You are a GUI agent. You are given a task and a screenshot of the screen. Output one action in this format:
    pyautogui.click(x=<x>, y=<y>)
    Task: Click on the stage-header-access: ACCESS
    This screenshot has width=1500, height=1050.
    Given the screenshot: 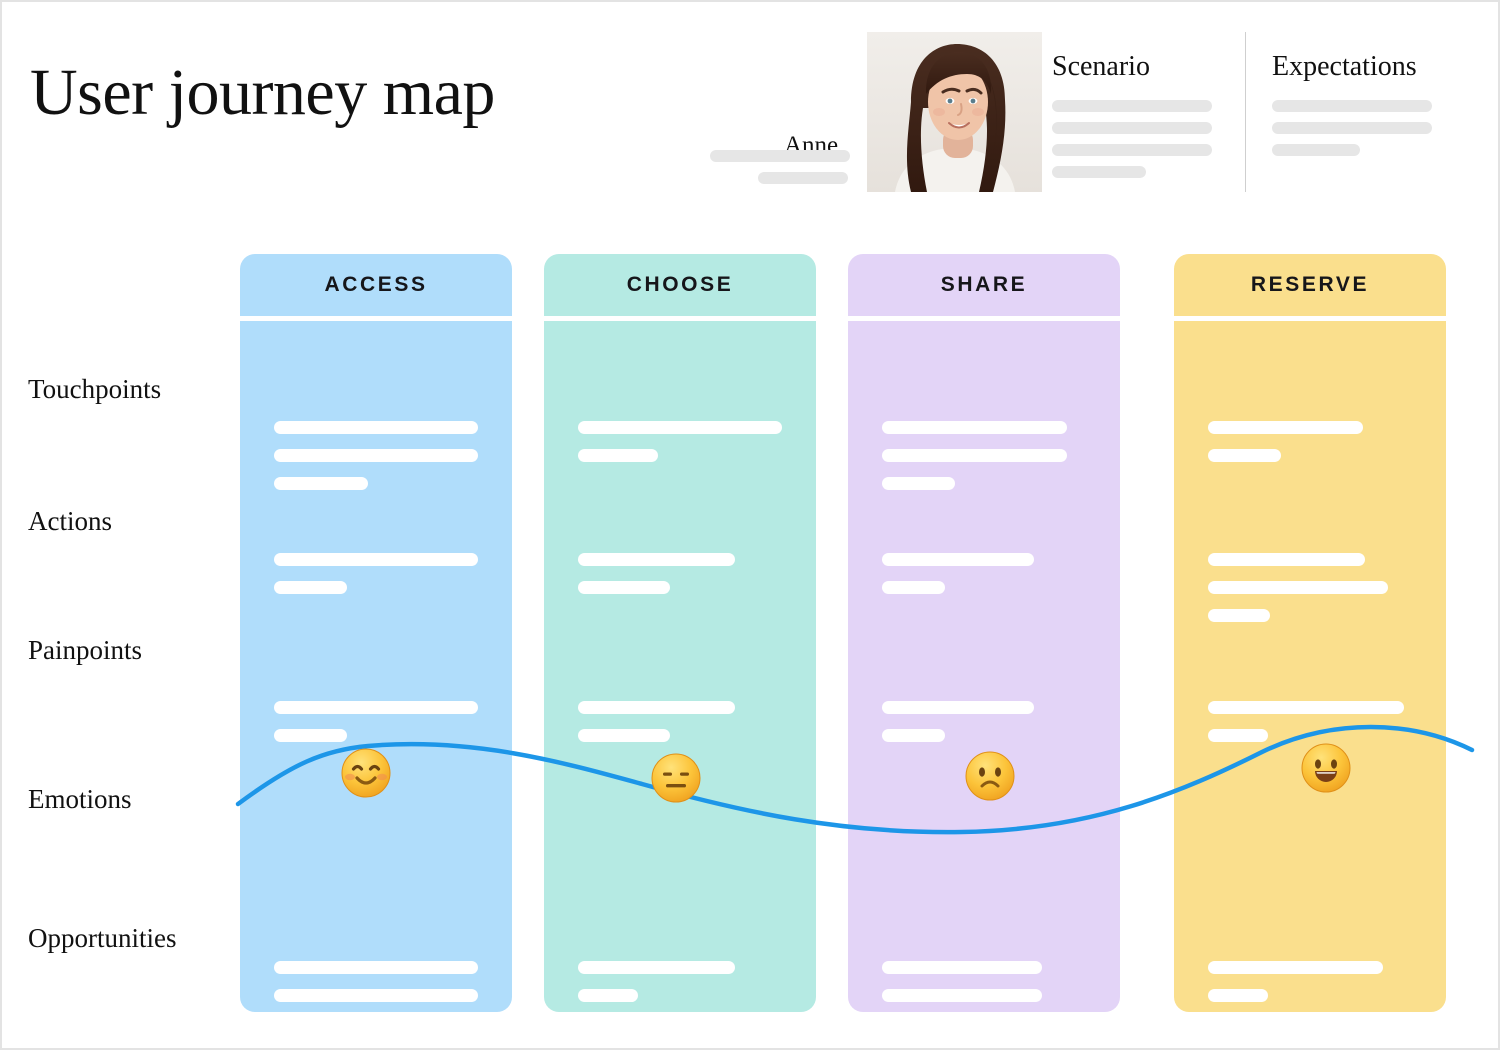 What is the action you would take?
    pyautogui.click(x=376, y=285)
    